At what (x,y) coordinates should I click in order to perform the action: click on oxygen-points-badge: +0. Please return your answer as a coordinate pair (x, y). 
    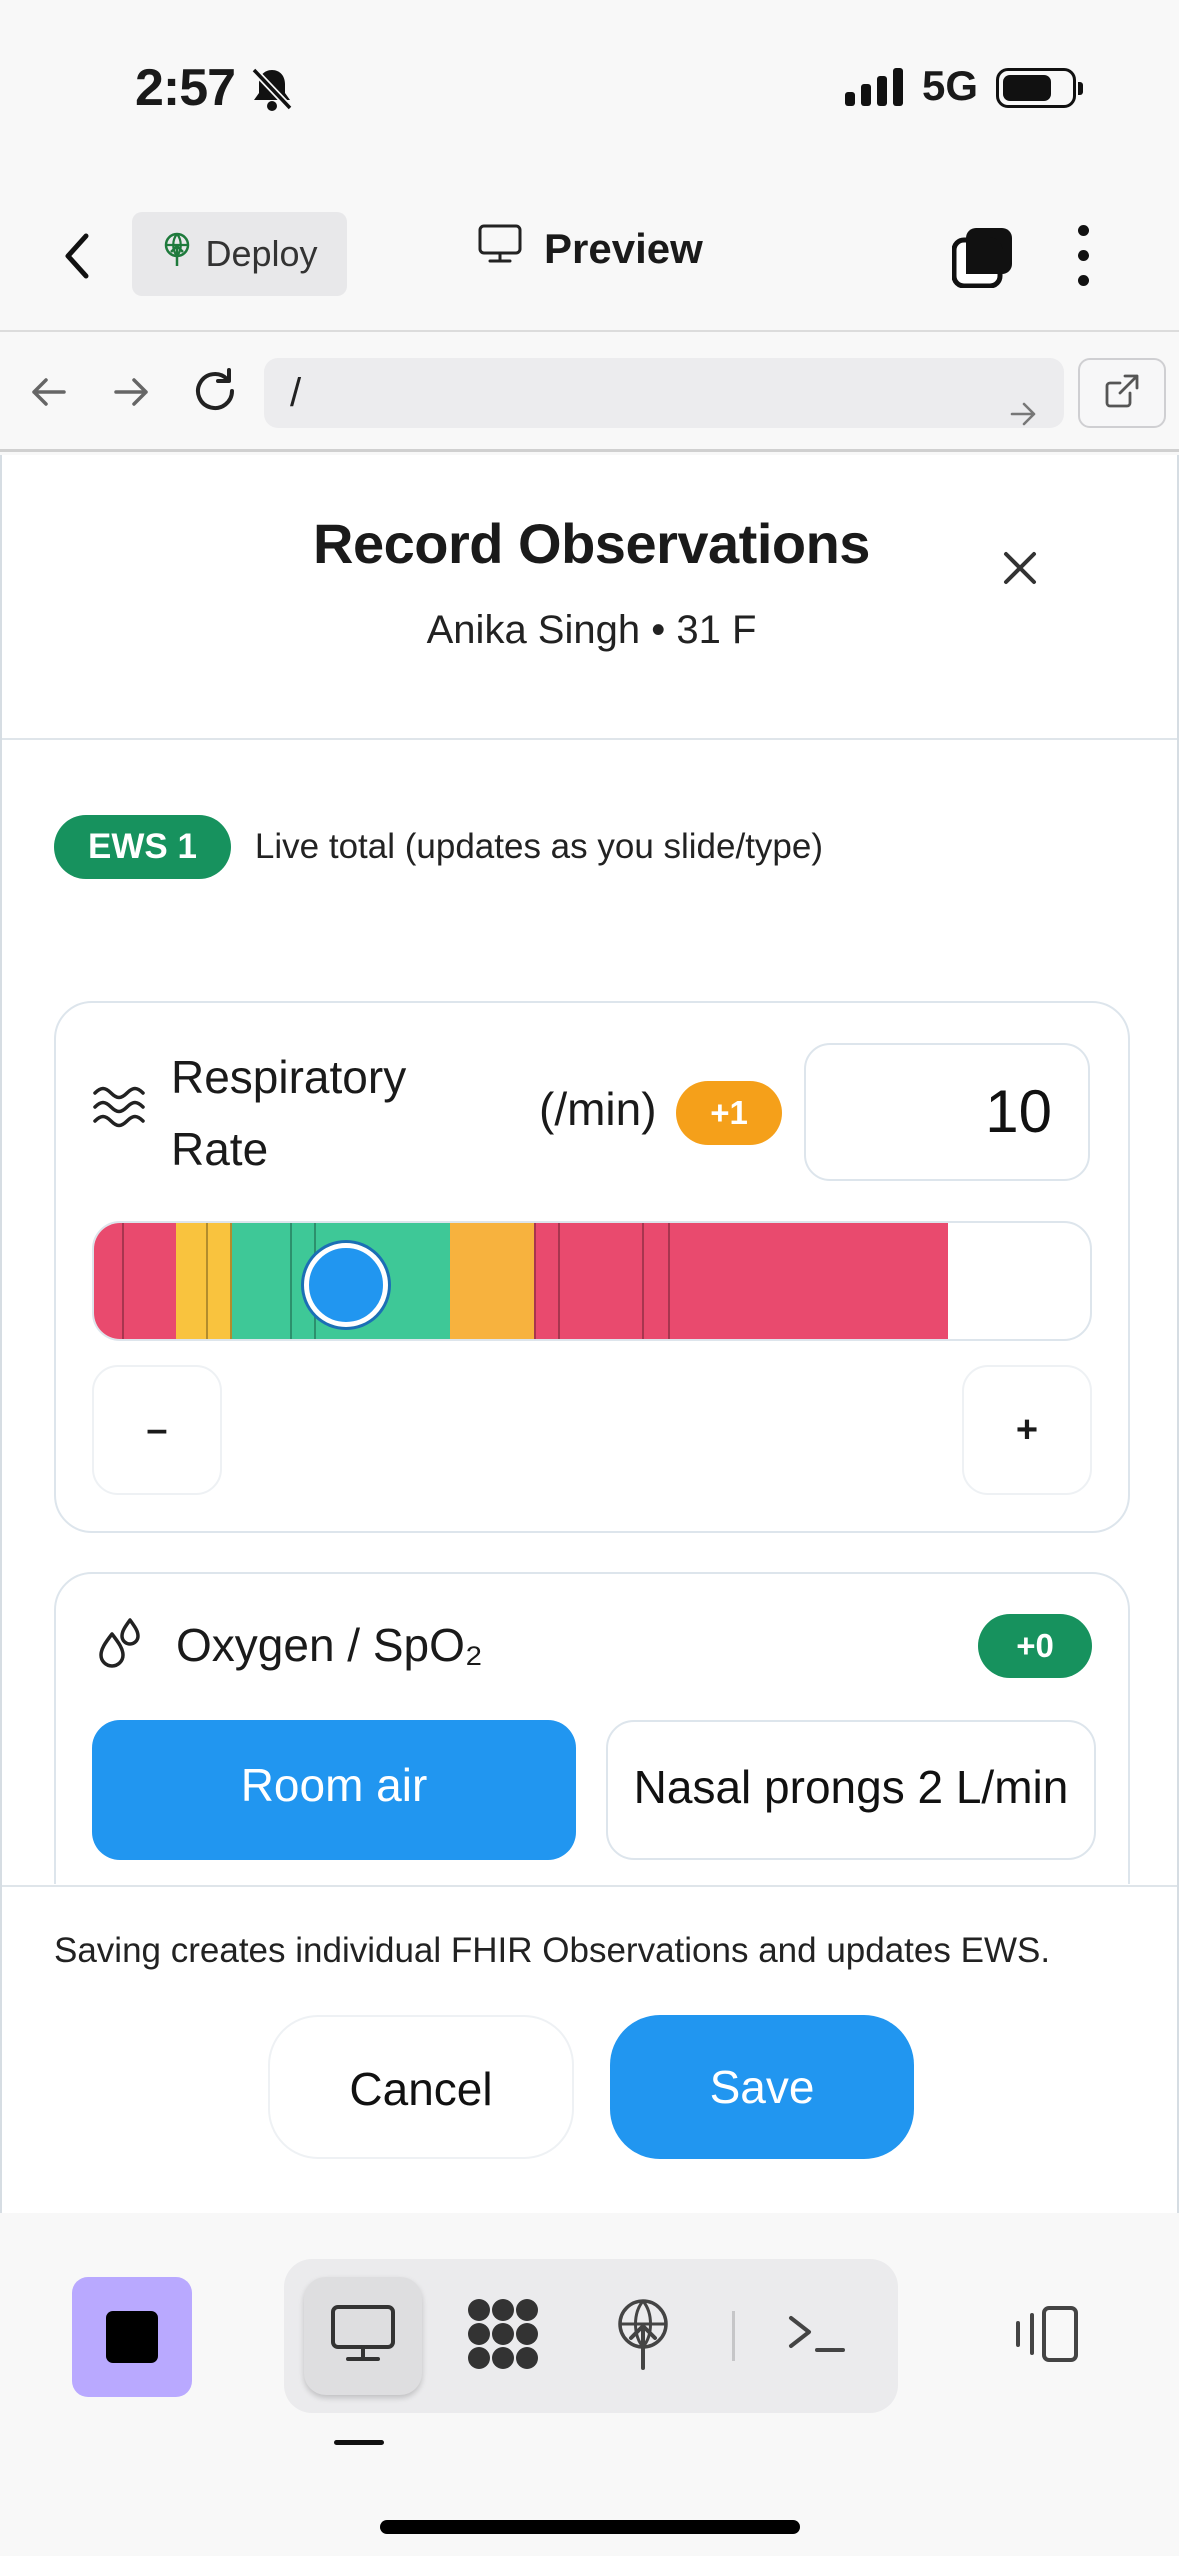
    Looking at the image, I should click on (1035, 1646).